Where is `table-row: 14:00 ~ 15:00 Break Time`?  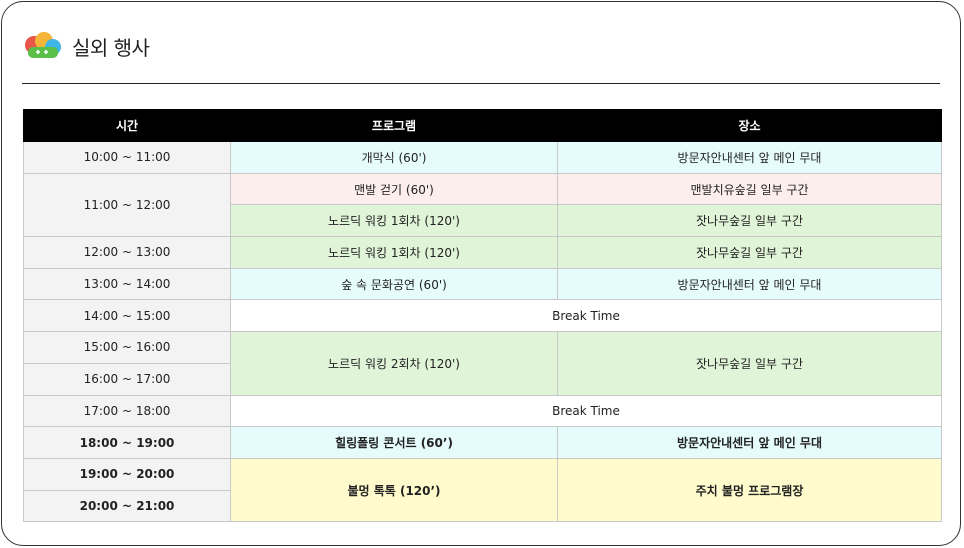 table-row: 14:00 ~ 15:00 Break Time is located at coordinates (482, 316).